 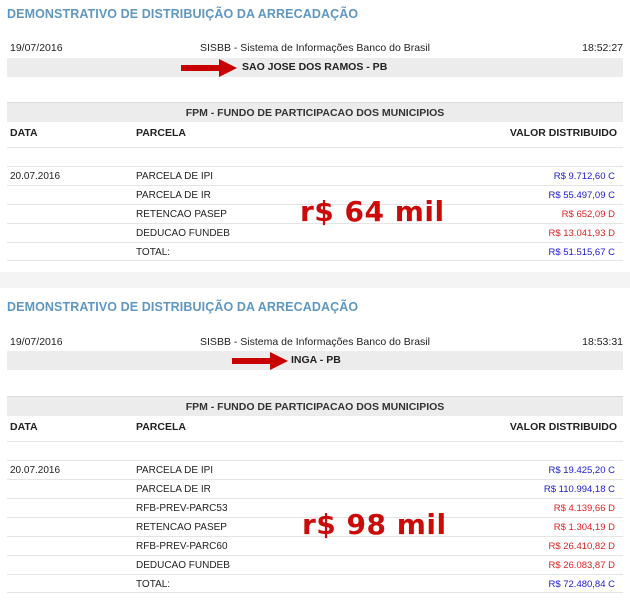 What do you see at coordinates (182, 508) in the screenshot?
I see `row-parcela: RFB-PREV-PARC53` at bounding box center [182, 508].